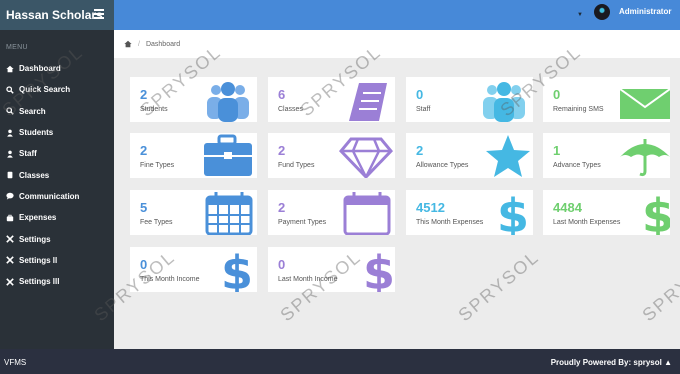 The image size is (680, 374). I want to click on footer-app-name: VFMS, so click(15, 362).